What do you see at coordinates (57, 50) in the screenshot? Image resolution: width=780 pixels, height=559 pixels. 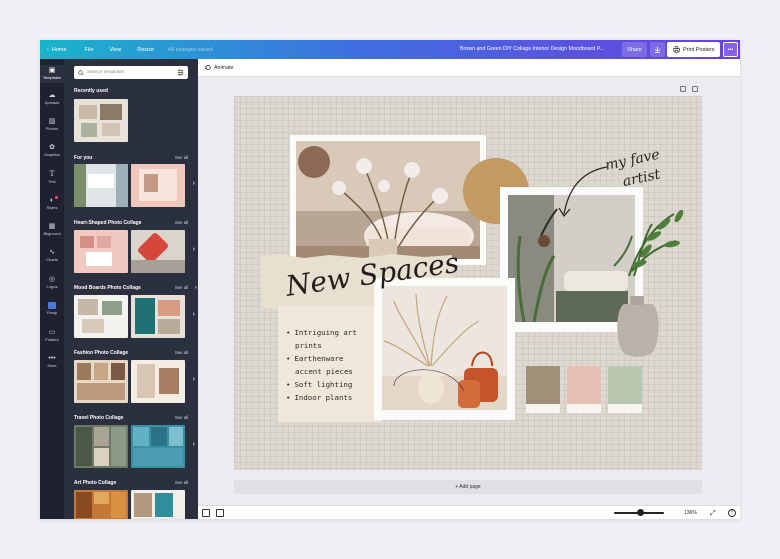 I see `home-button: ‹ Home` at bounding box center [57, 50].